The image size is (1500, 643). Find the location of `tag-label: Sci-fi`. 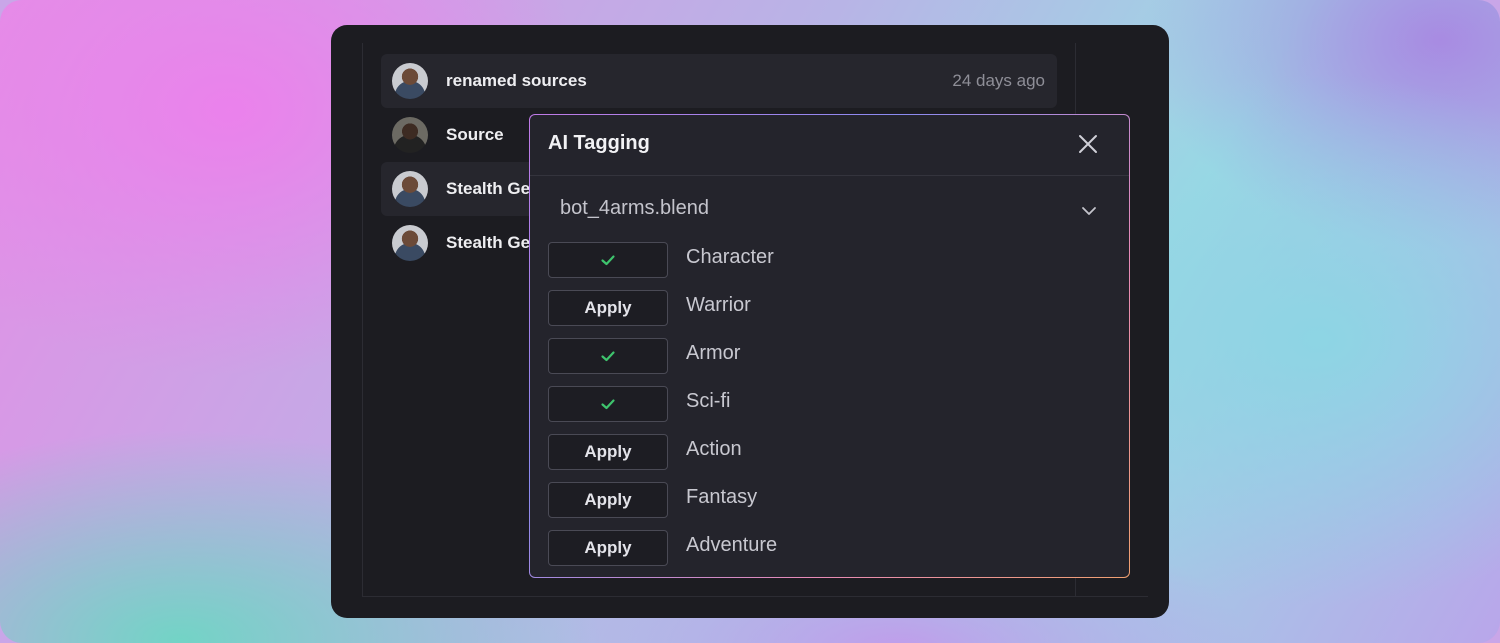

tag-label: Sci-fi is located at coordinates (708, 401).